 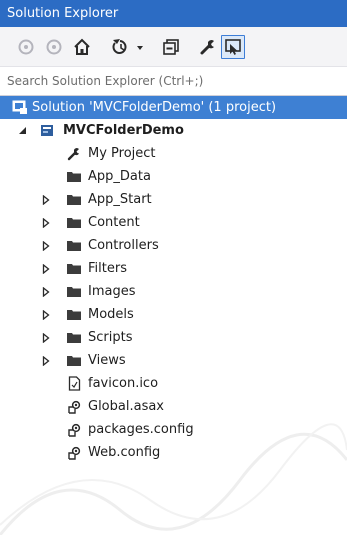 What do you see at coordinates (173, 337) in the screenshot?
I see `tree-item-scripts: Scripts` at bounding box center [173, 337].